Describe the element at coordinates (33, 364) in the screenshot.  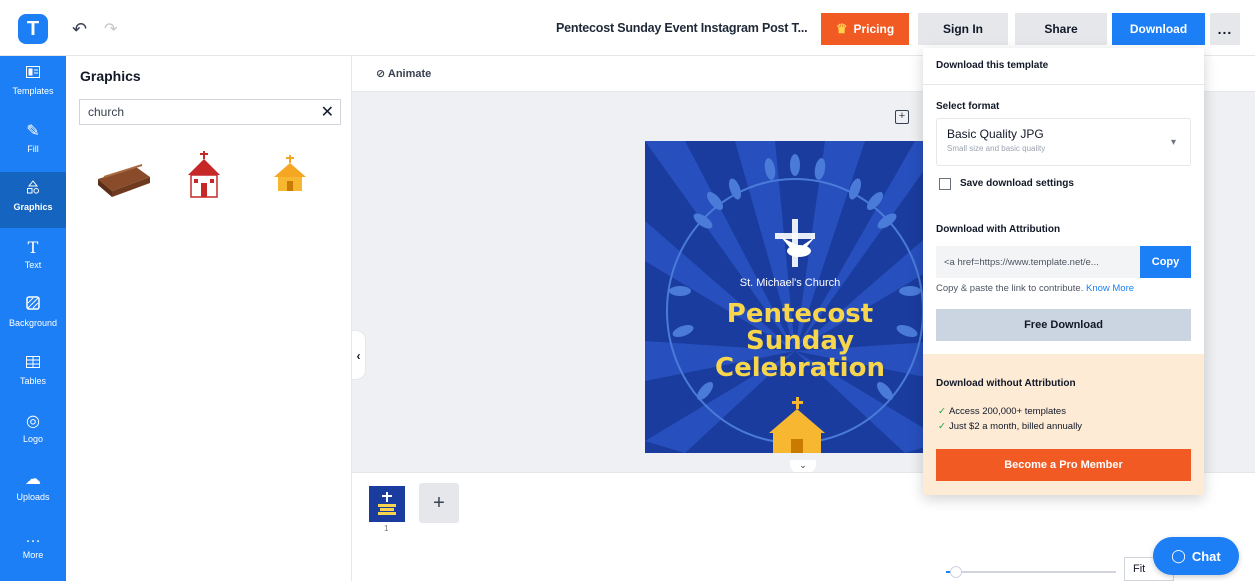
I see `tables-icon` at that location.